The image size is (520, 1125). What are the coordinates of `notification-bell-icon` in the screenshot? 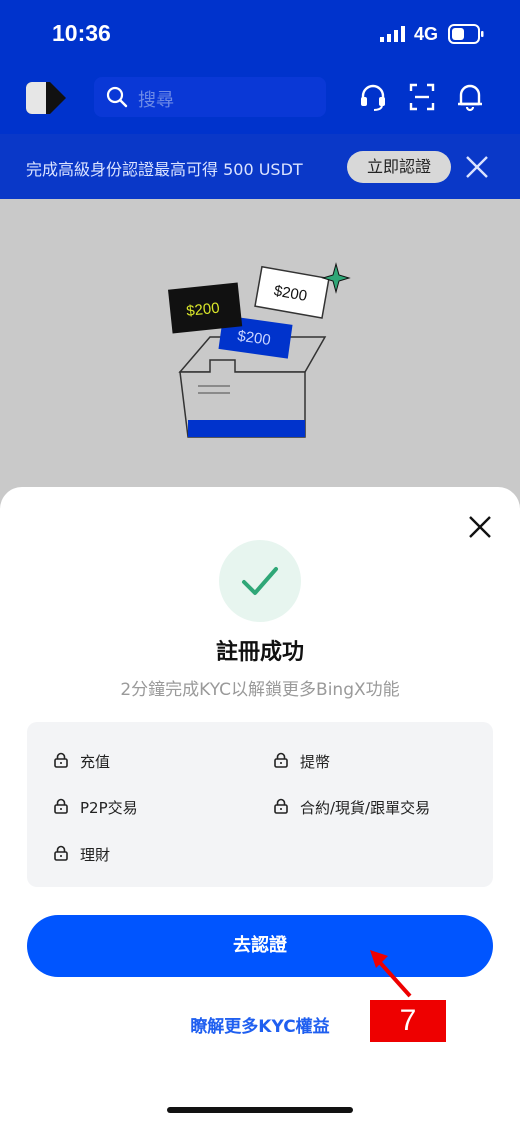 It's located at (470, 97).